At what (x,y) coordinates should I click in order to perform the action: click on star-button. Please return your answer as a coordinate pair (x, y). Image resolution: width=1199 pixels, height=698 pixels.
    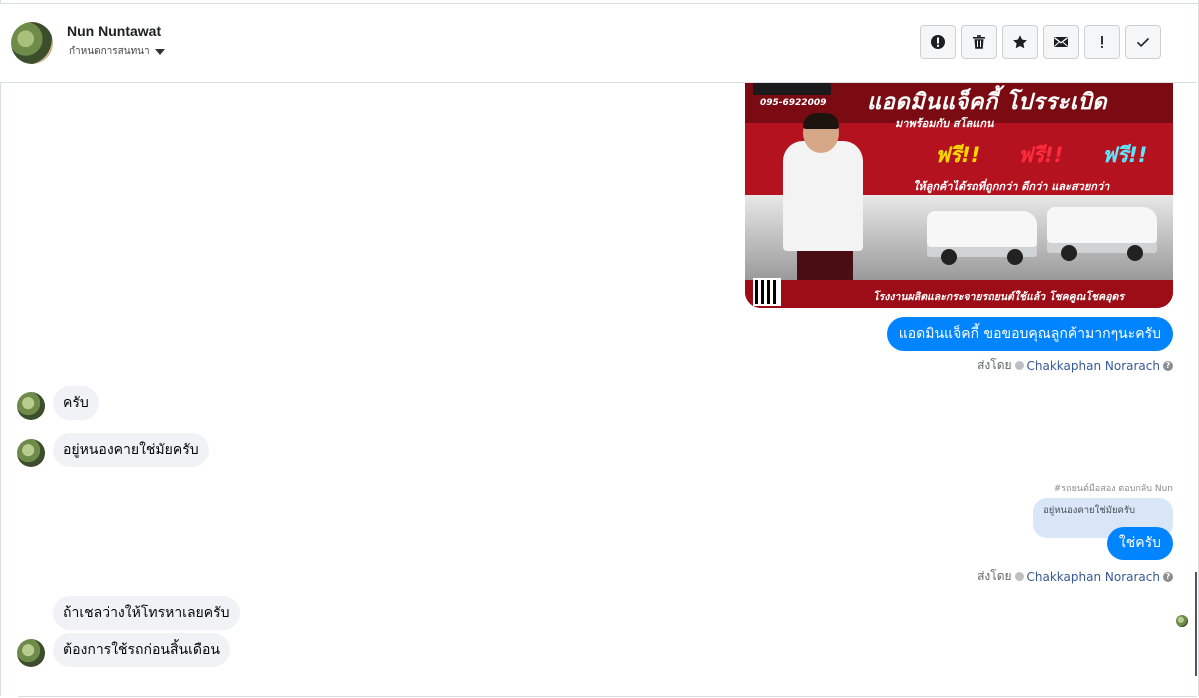
    Looking at the image, I should click on (1020, 42).